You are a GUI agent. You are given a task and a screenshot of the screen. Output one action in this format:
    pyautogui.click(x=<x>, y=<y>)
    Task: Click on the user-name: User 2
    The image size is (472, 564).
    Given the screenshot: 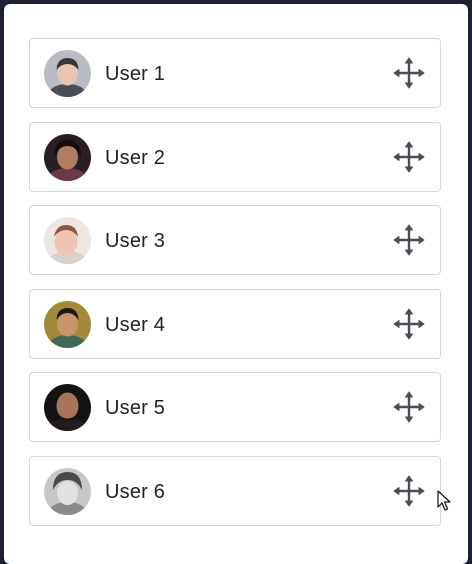 What is the action you would take?
    pyautogui.click(x=135, y=157)
    